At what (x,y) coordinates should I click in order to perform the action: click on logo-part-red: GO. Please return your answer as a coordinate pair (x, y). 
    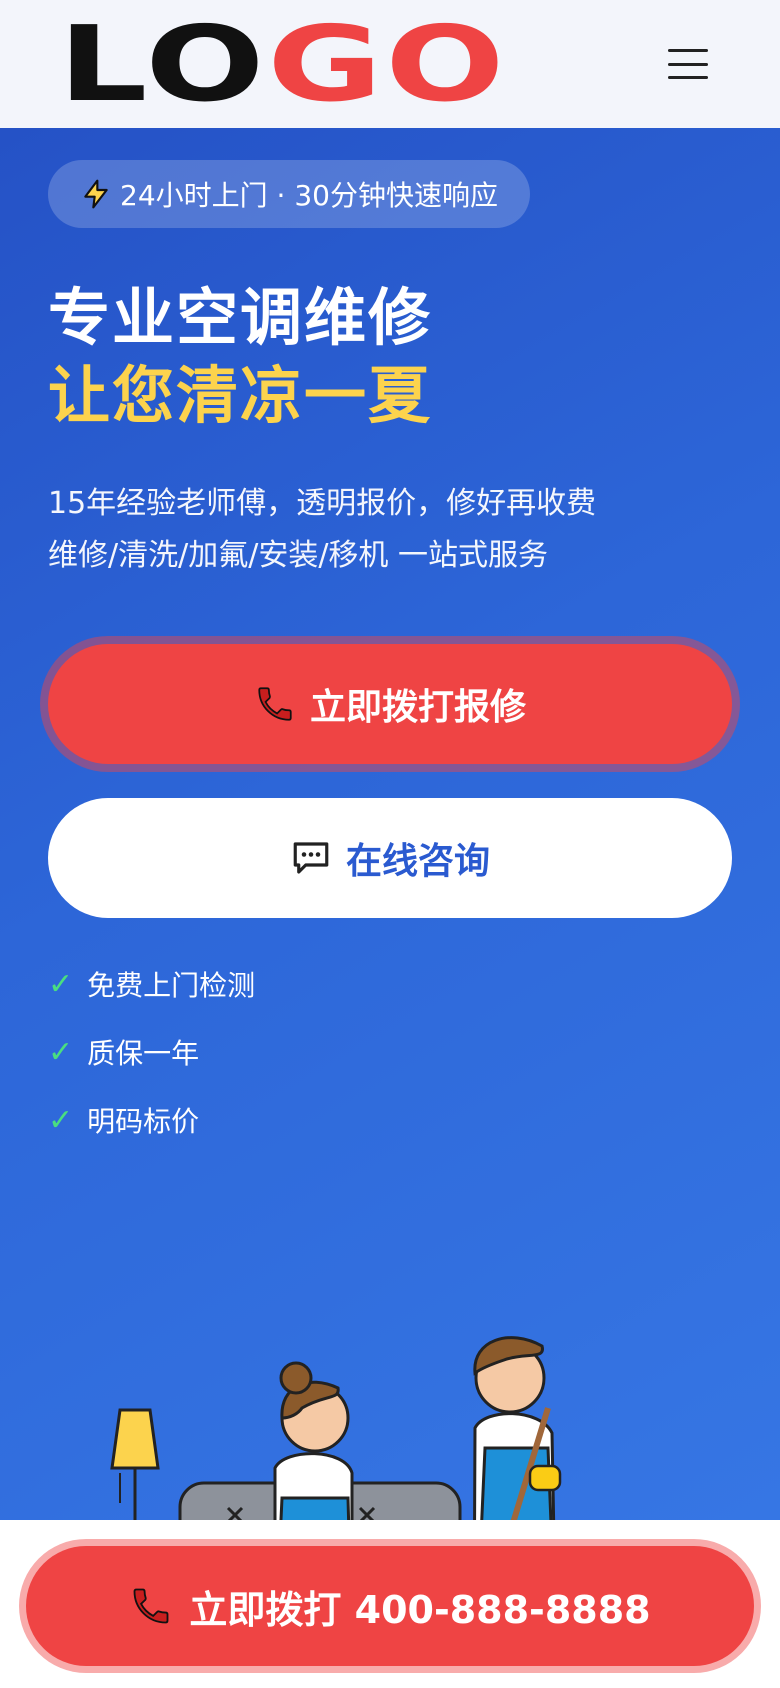
    Looking at the image, I should click on (387, 64).